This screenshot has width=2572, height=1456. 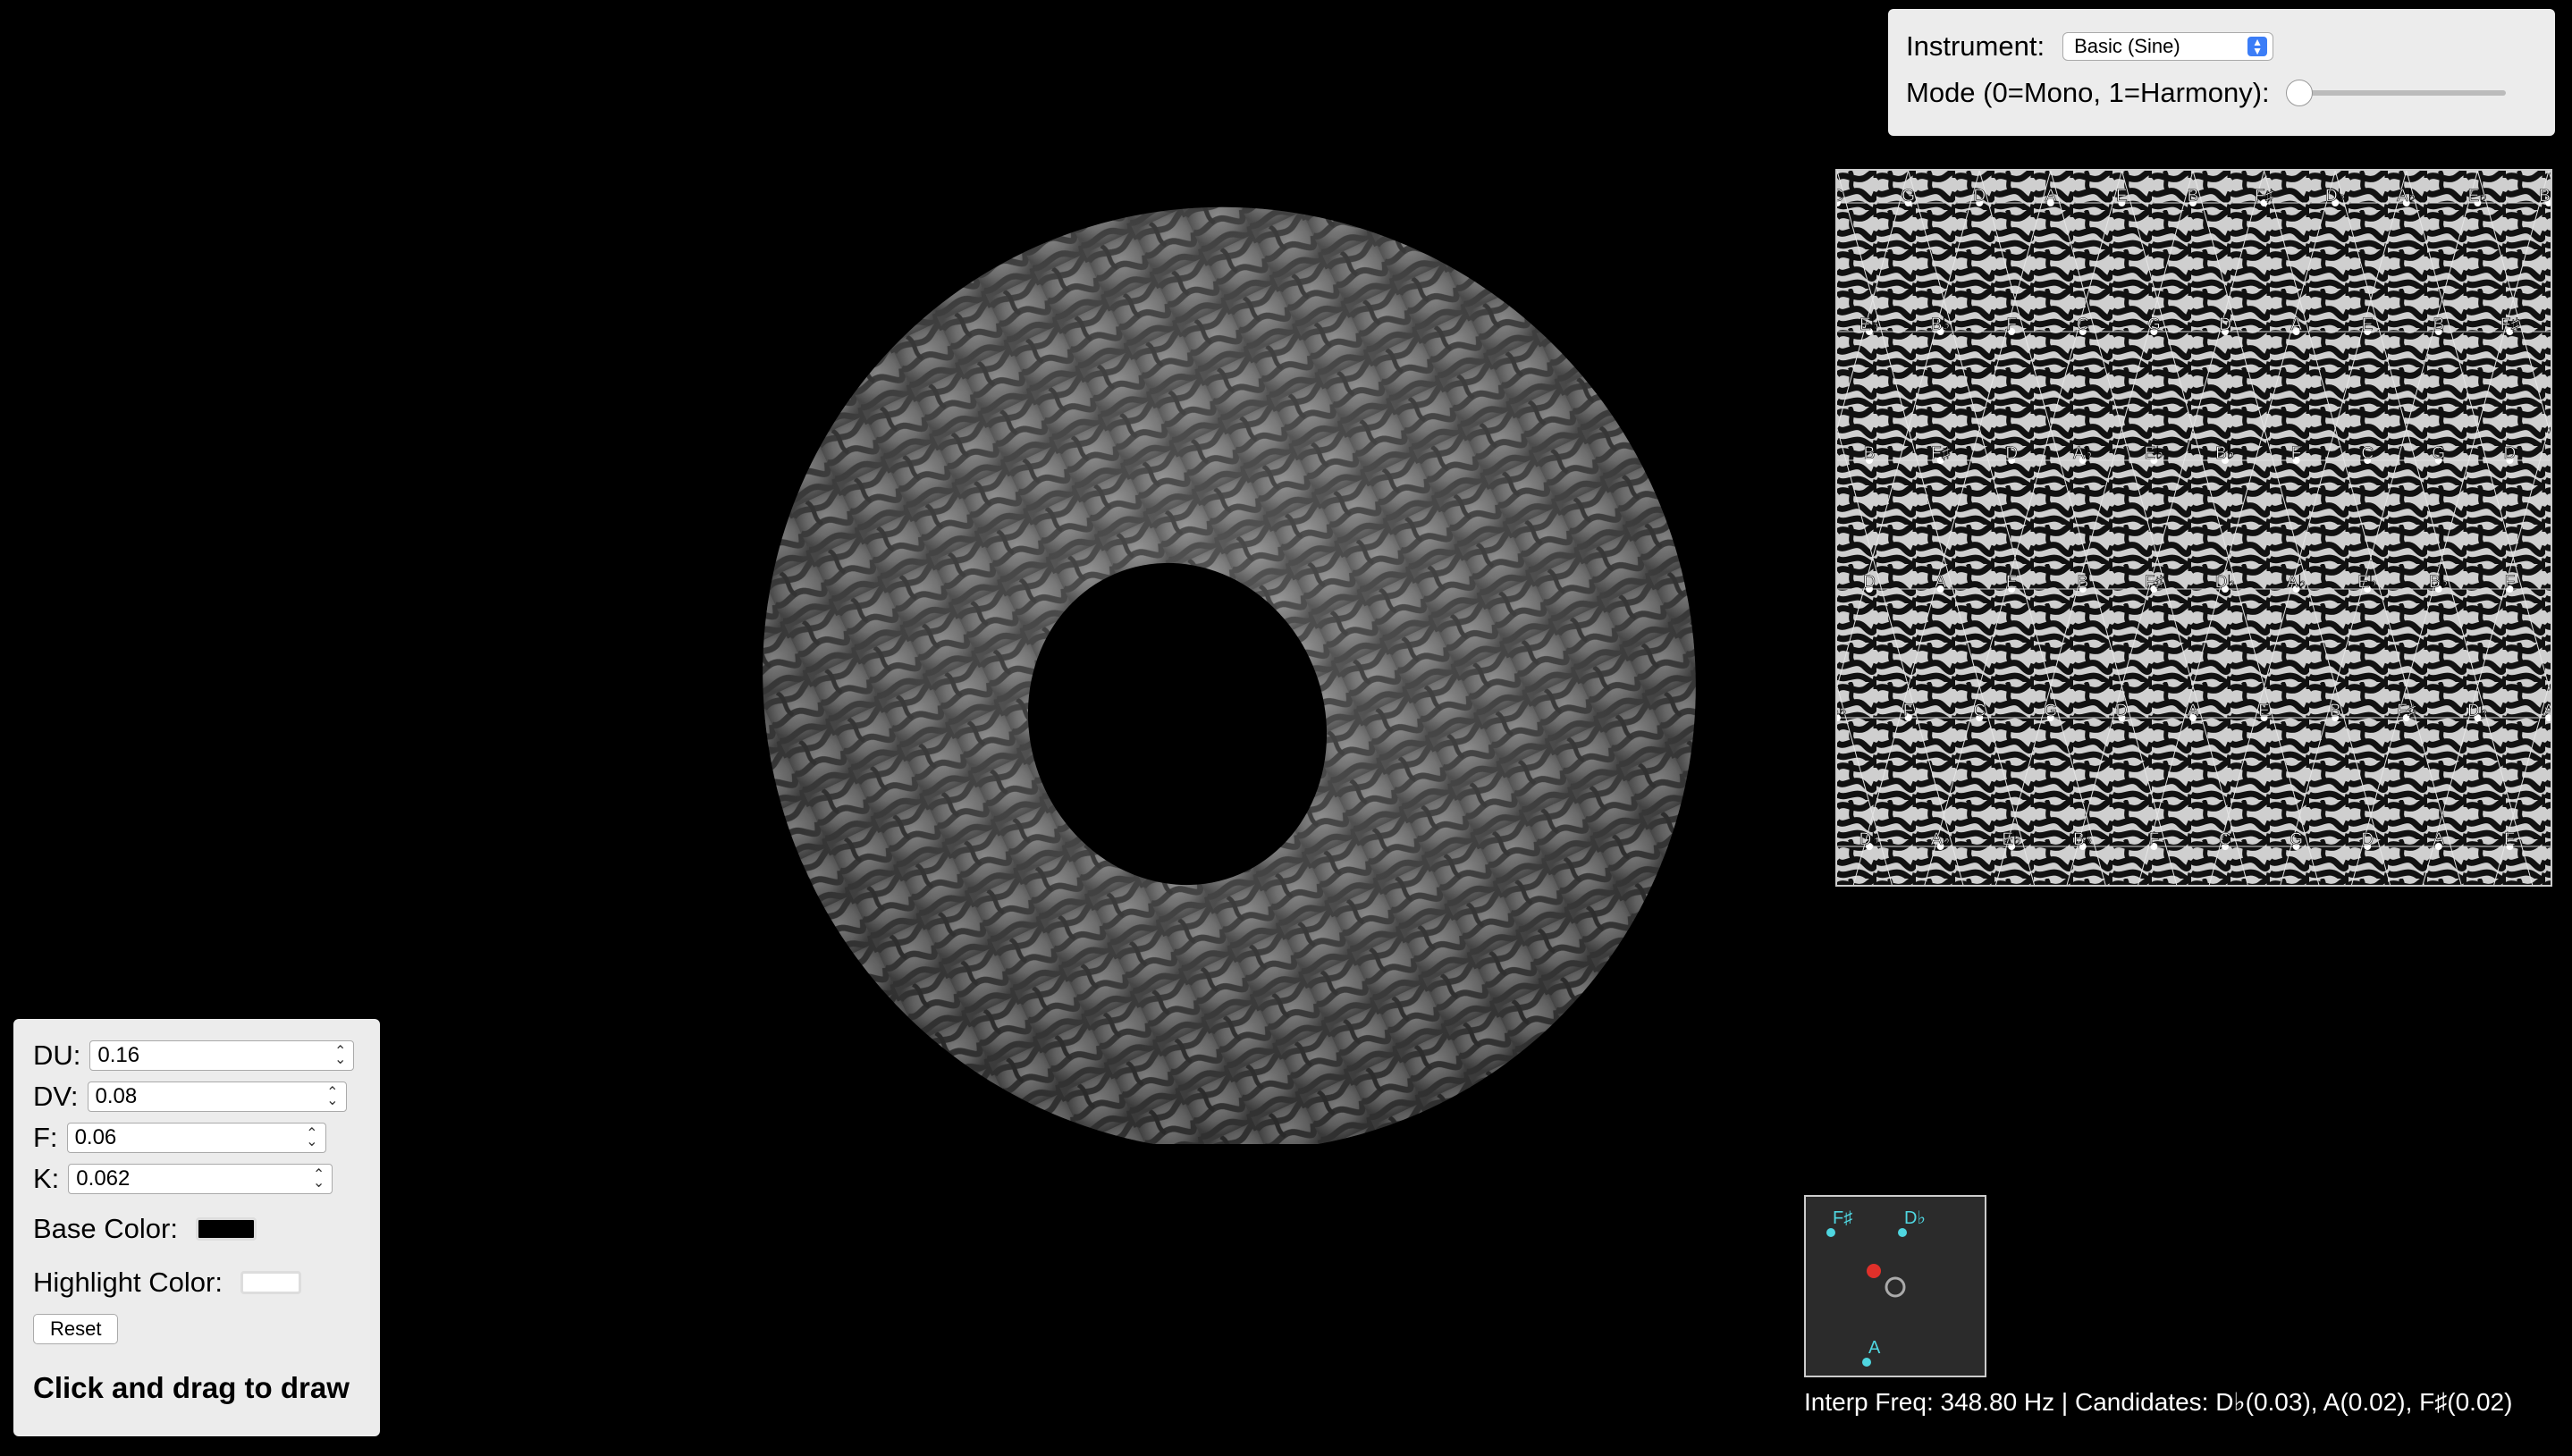 What do you see at coordinates (2299, 93) in the screenshot?
I see `mode-slider-thumb` at bounding box center [2299, 93].